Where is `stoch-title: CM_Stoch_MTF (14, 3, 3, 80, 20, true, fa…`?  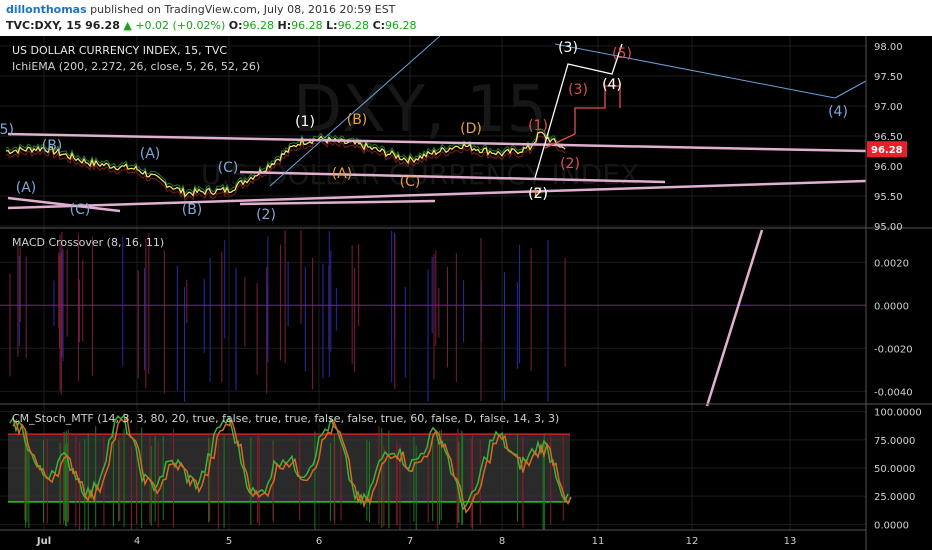
stoch-title: CM_Stoch_MTF (14, 3, 3, 80, 20, true, fa… is located at coordinates (285, 418).